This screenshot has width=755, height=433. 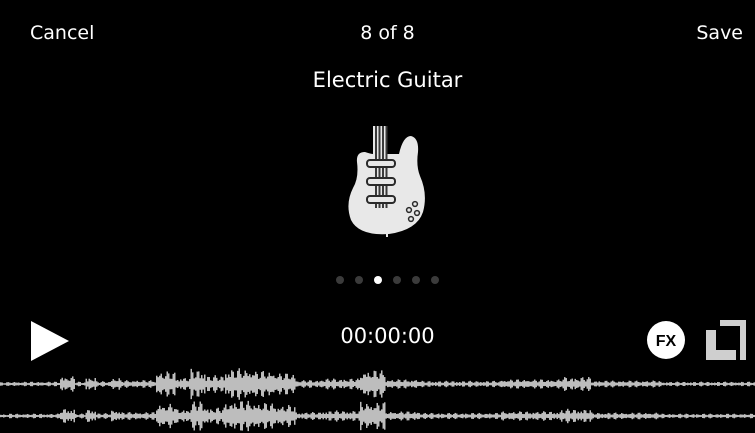 I want to click on save-button: Save, so click(x=719, y=33).